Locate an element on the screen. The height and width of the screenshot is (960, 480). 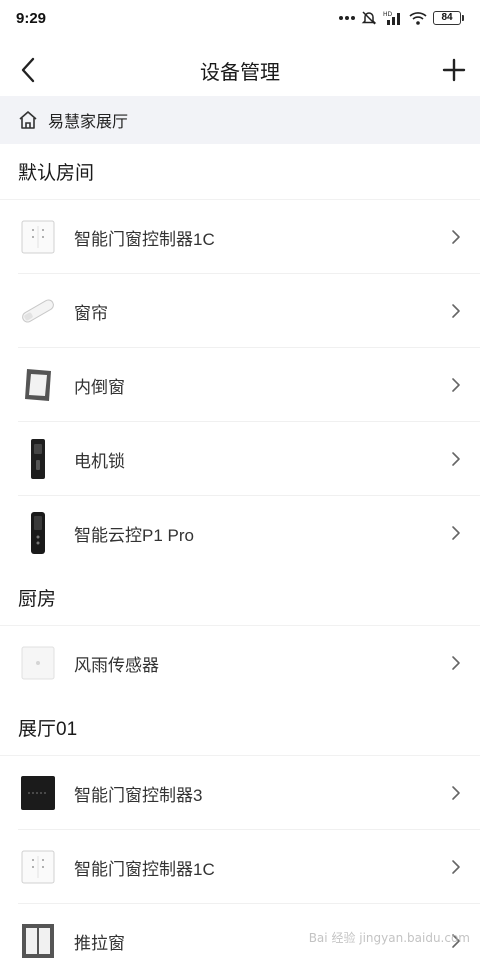
wind-rain-sensor-icon is located at coordinates (38, 663).